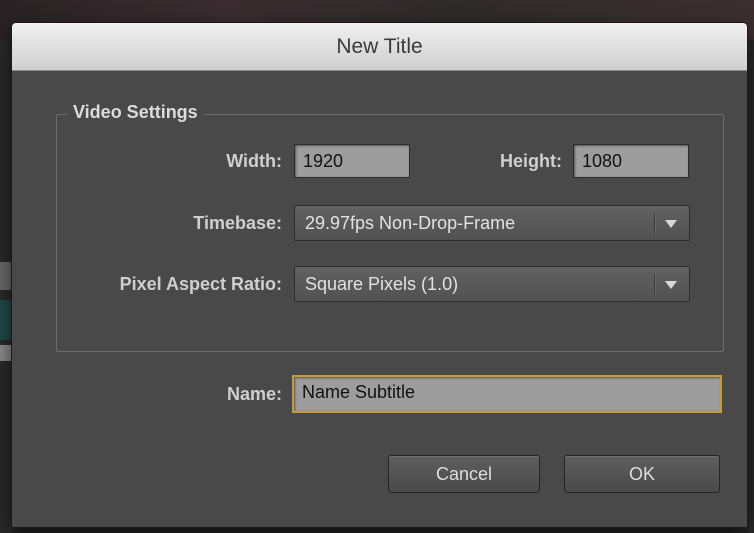  Describe the element at coordinates (464, 474) in the screenshot. I see `cancel-button: Cancel` at that location.